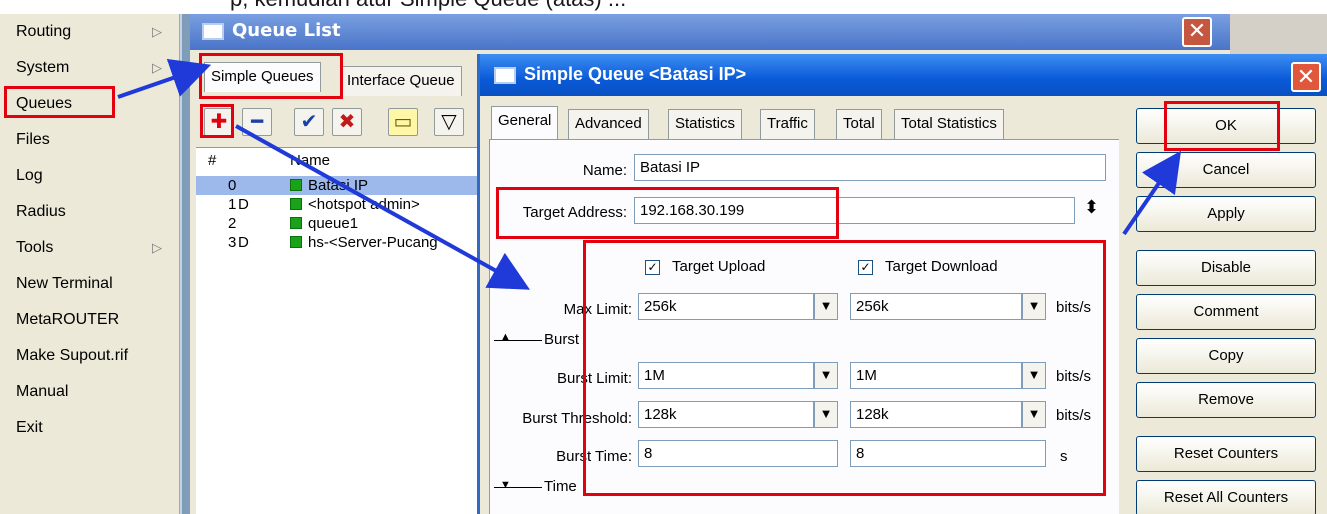 This screenshot has width=1327, height=514. I want to click on arrow-to-limits, so click(382, 207).